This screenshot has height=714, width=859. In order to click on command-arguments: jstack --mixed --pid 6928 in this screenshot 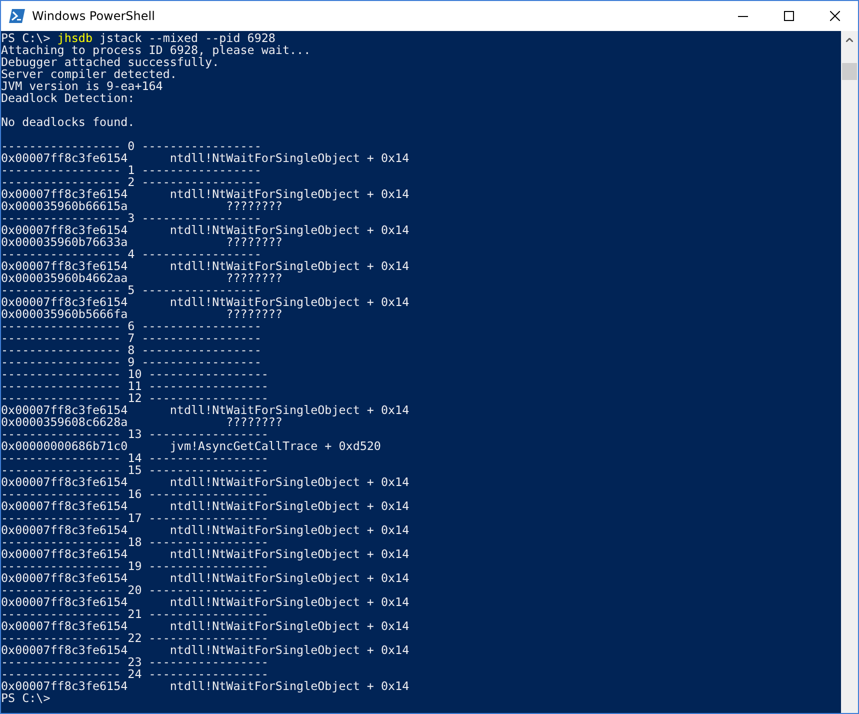, I will do `click(187, 38)`.